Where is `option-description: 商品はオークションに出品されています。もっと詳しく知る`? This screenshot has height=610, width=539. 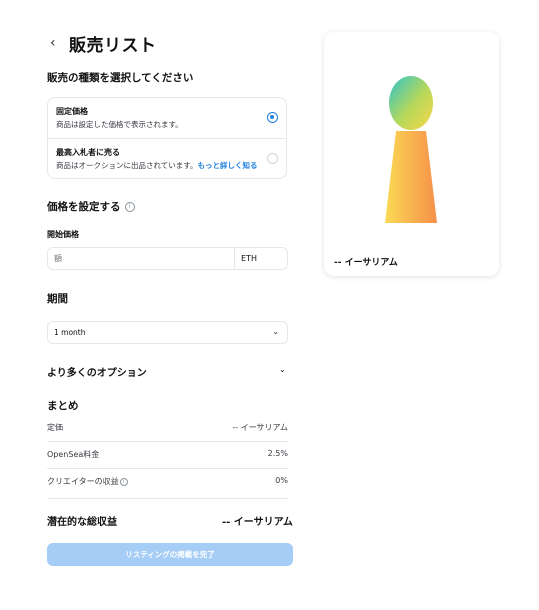 option-description: 商品はオークションに出品されています。もっと詳しく知る is located at coordinates (157, 165).